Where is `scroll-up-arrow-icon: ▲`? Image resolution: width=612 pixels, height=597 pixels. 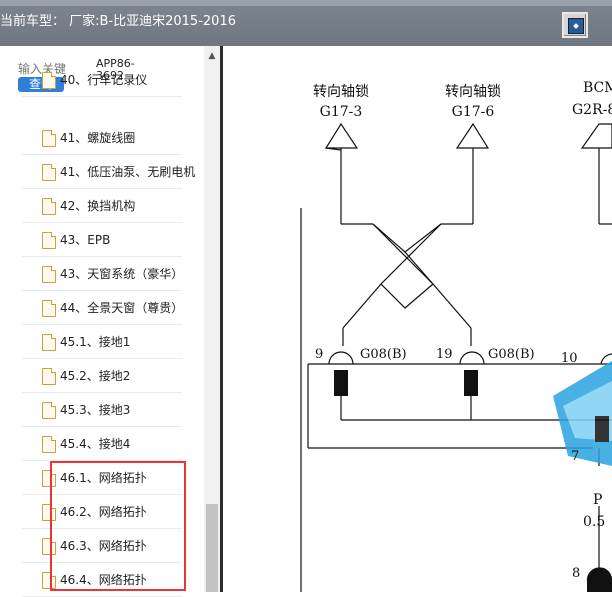
scroll-up-arrow-icon: ▲ is located at coordinates (212, 56).